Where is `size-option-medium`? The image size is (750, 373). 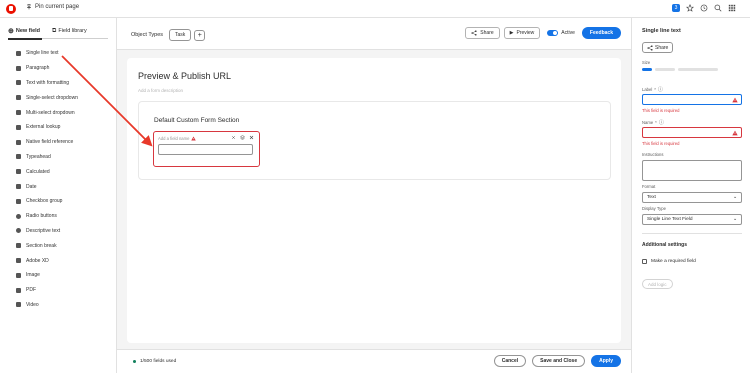 size-option-medium is located at coordinates (665, 69).